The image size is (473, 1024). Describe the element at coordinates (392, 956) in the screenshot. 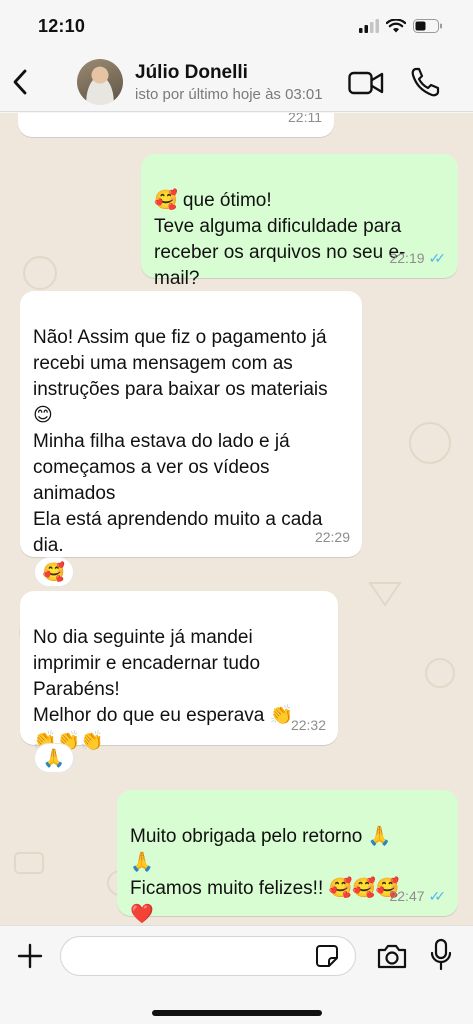

I see `camera-icon` at that location.